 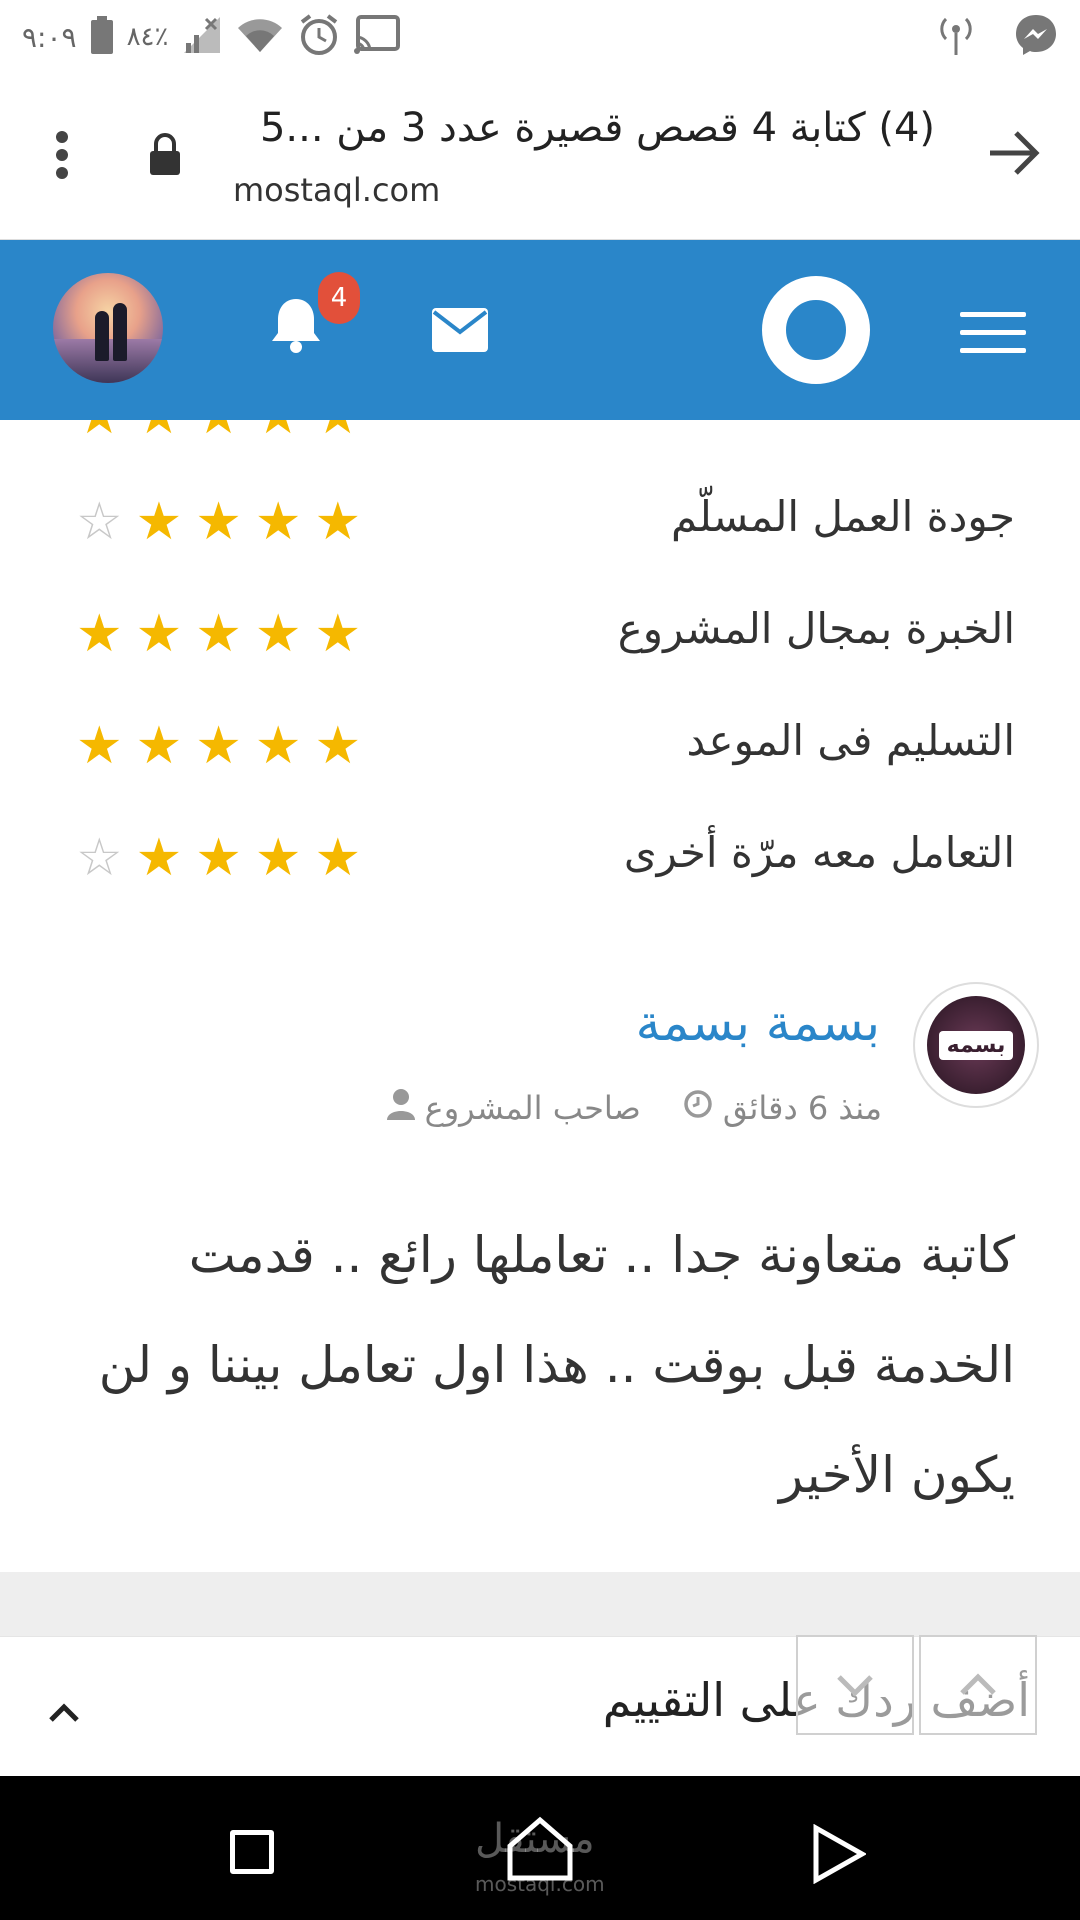 What do you see at coordinates (758, 1023) in the screenshot?
I see `reviewer-name: بسمة بسمة` at bounding box center [758, 1023].